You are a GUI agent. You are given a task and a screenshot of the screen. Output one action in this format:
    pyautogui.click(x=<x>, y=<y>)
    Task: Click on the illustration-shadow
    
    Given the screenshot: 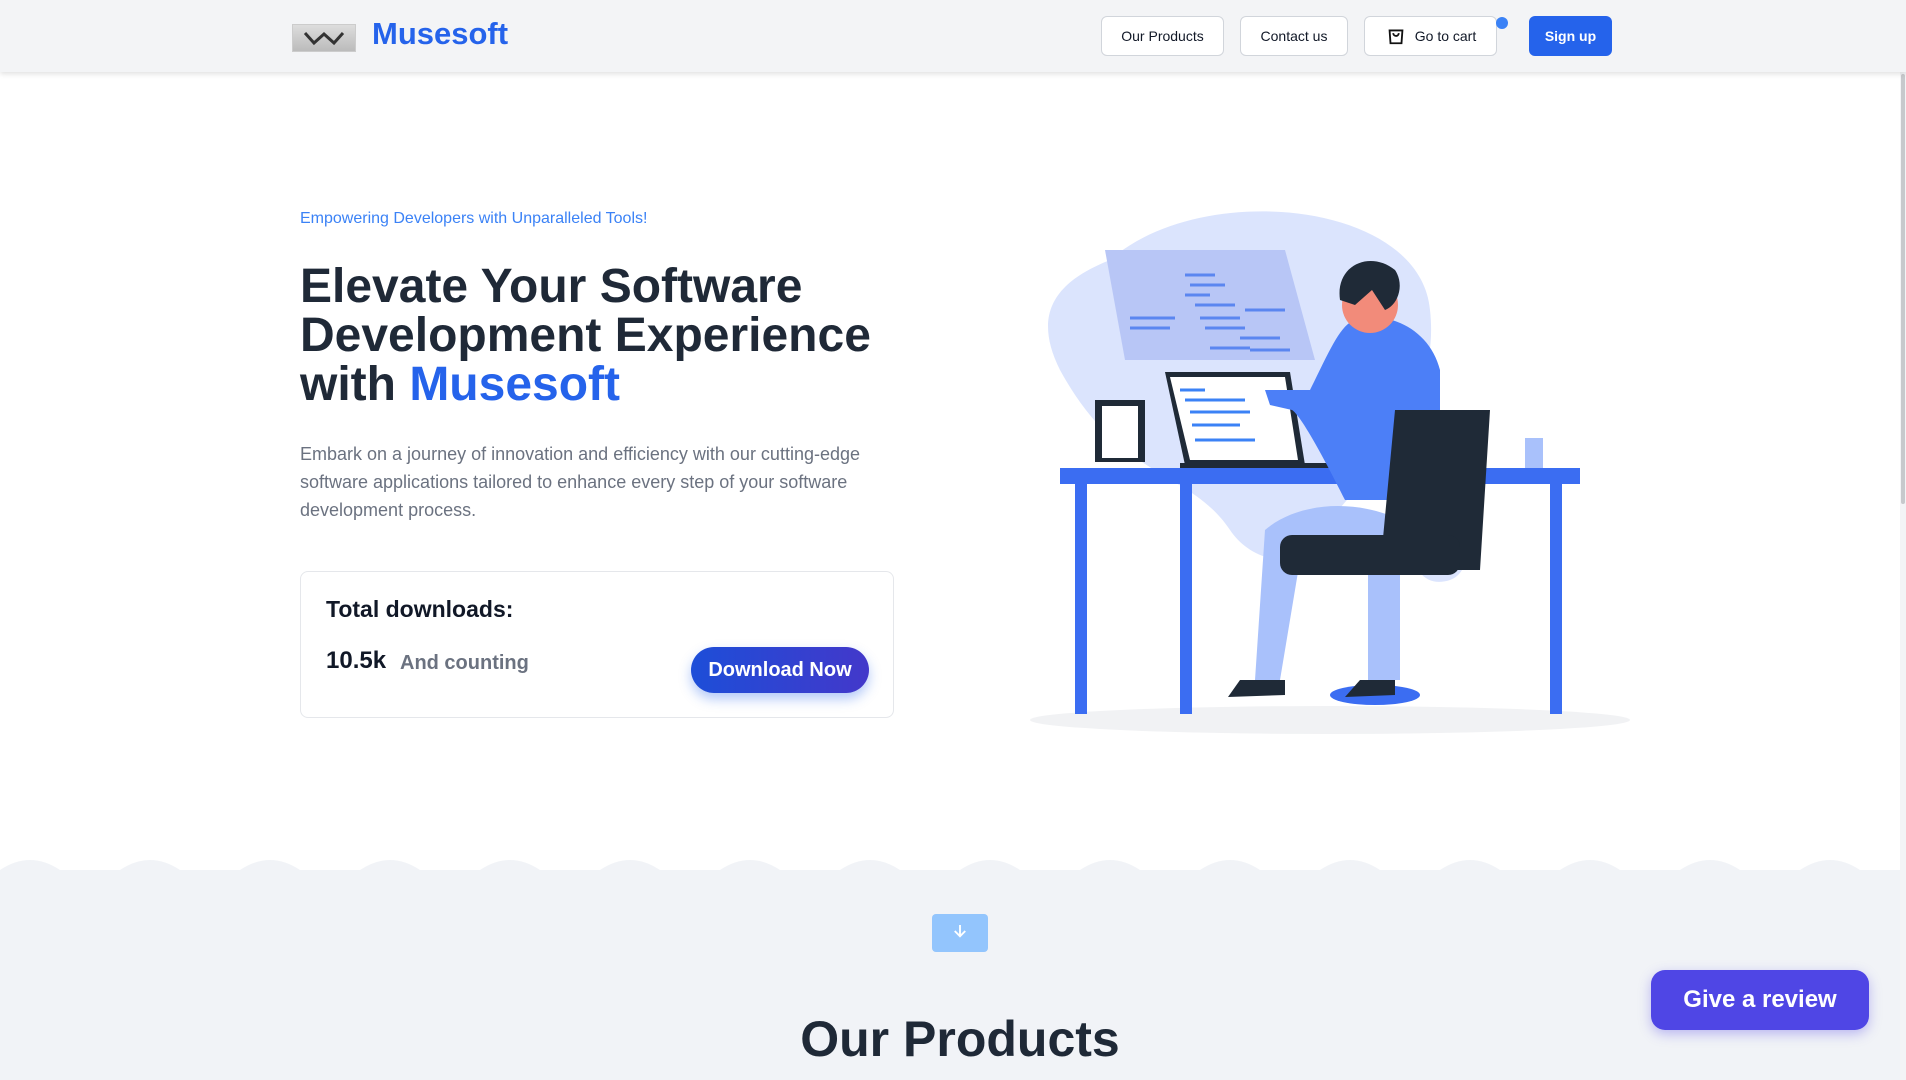 What is the action you would take?
    pyautogui.click(x=1330, y=720)
    